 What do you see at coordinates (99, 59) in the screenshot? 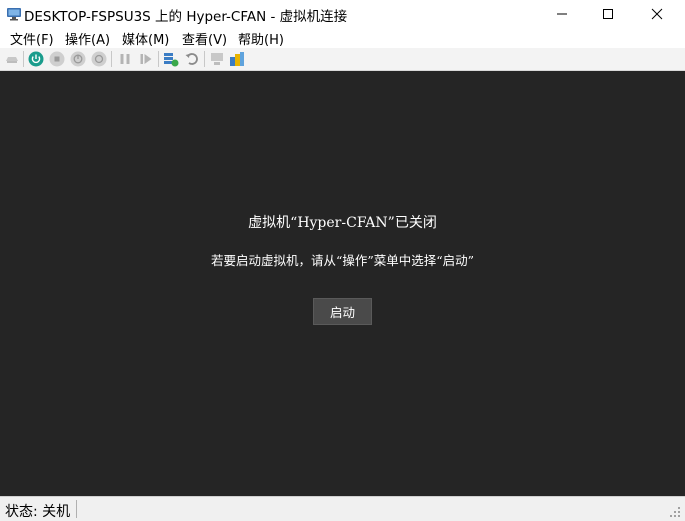
I see `save-state-icon` at bounding box center [99, 59].